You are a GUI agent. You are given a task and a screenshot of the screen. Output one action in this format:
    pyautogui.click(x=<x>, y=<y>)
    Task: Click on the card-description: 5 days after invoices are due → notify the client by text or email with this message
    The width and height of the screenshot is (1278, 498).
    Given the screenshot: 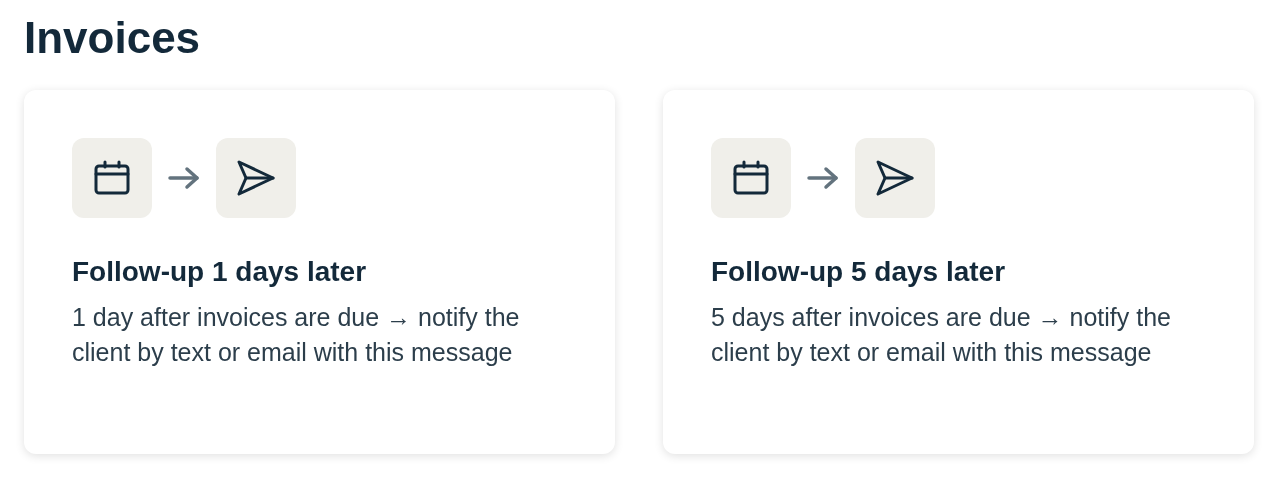 What is the action you would take?
    pyautogui.click(x=941, y=335)
    